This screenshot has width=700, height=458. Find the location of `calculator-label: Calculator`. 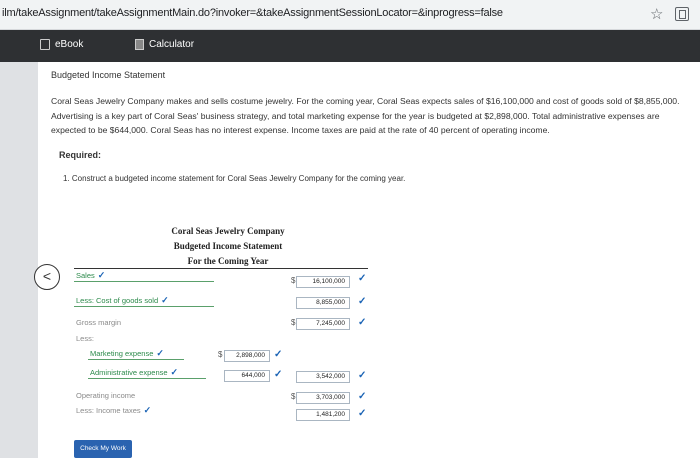

calculator-label: Calculator is located at coordinates (172, 45).